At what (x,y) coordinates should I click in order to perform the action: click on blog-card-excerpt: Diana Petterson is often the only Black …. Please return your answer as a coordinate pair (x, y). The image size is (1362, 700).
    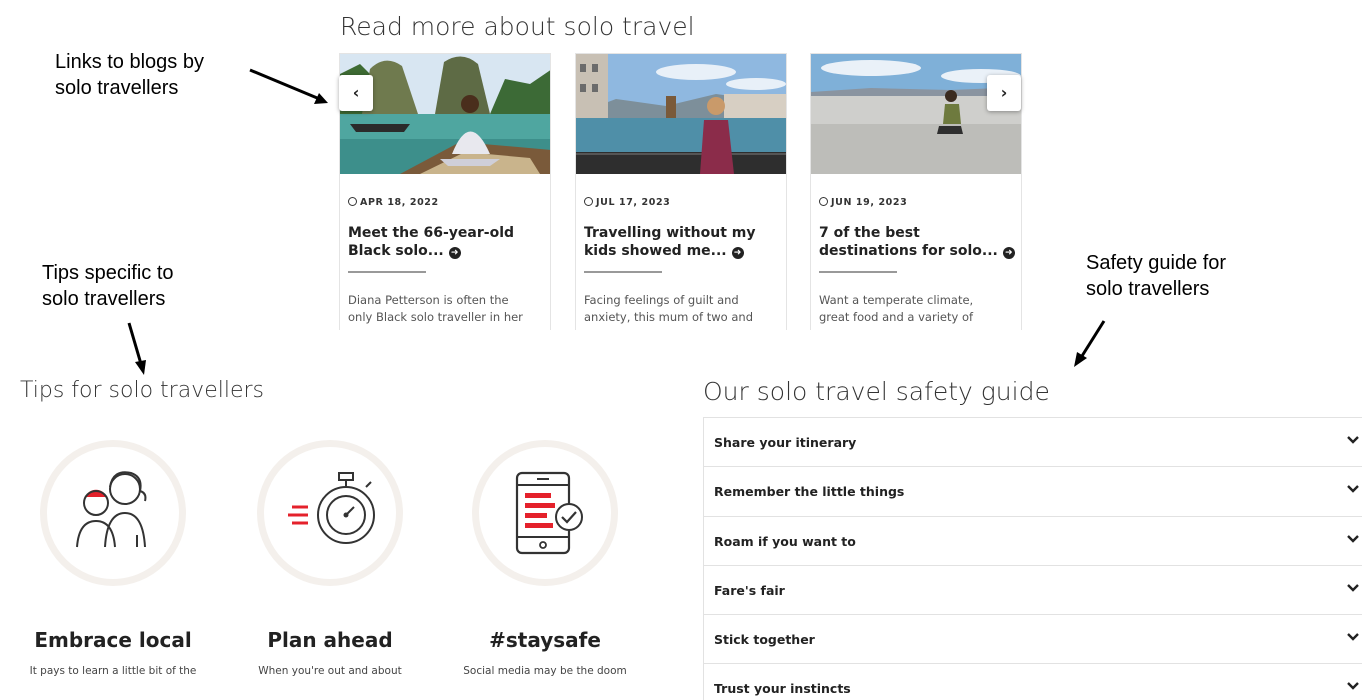
    Looking at the image, I should click on (446, 309).